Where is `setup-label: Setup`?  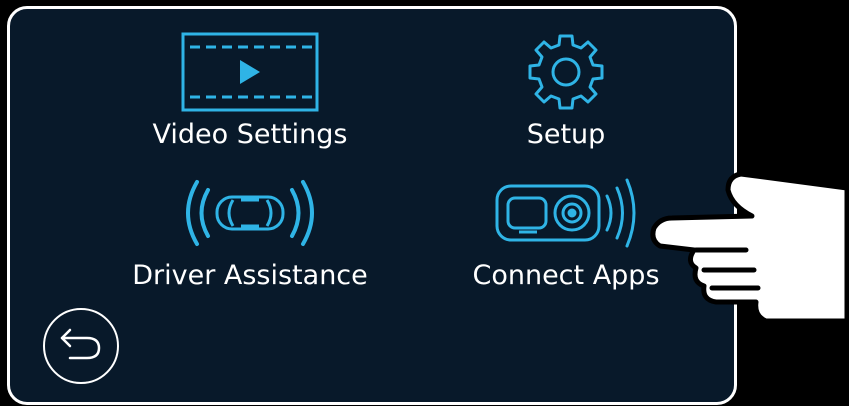 setup-label: Setup is located at coordinates (566, 134).